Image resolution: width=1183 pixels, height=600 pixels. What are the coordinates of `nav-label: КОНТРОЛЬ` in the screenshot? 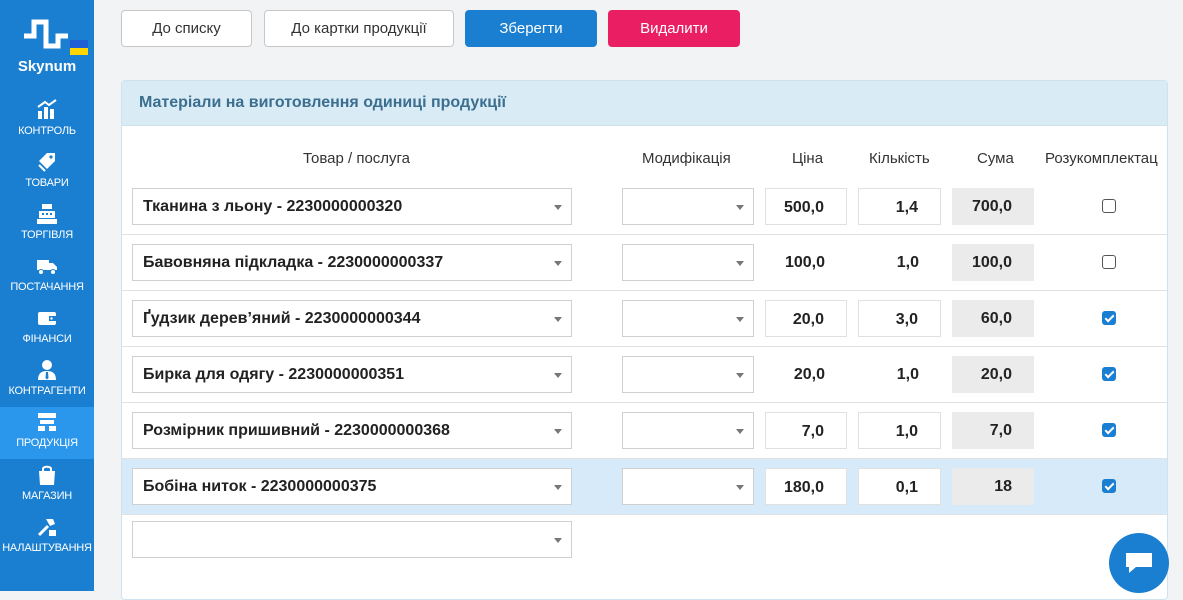 It's located at (47, 131).